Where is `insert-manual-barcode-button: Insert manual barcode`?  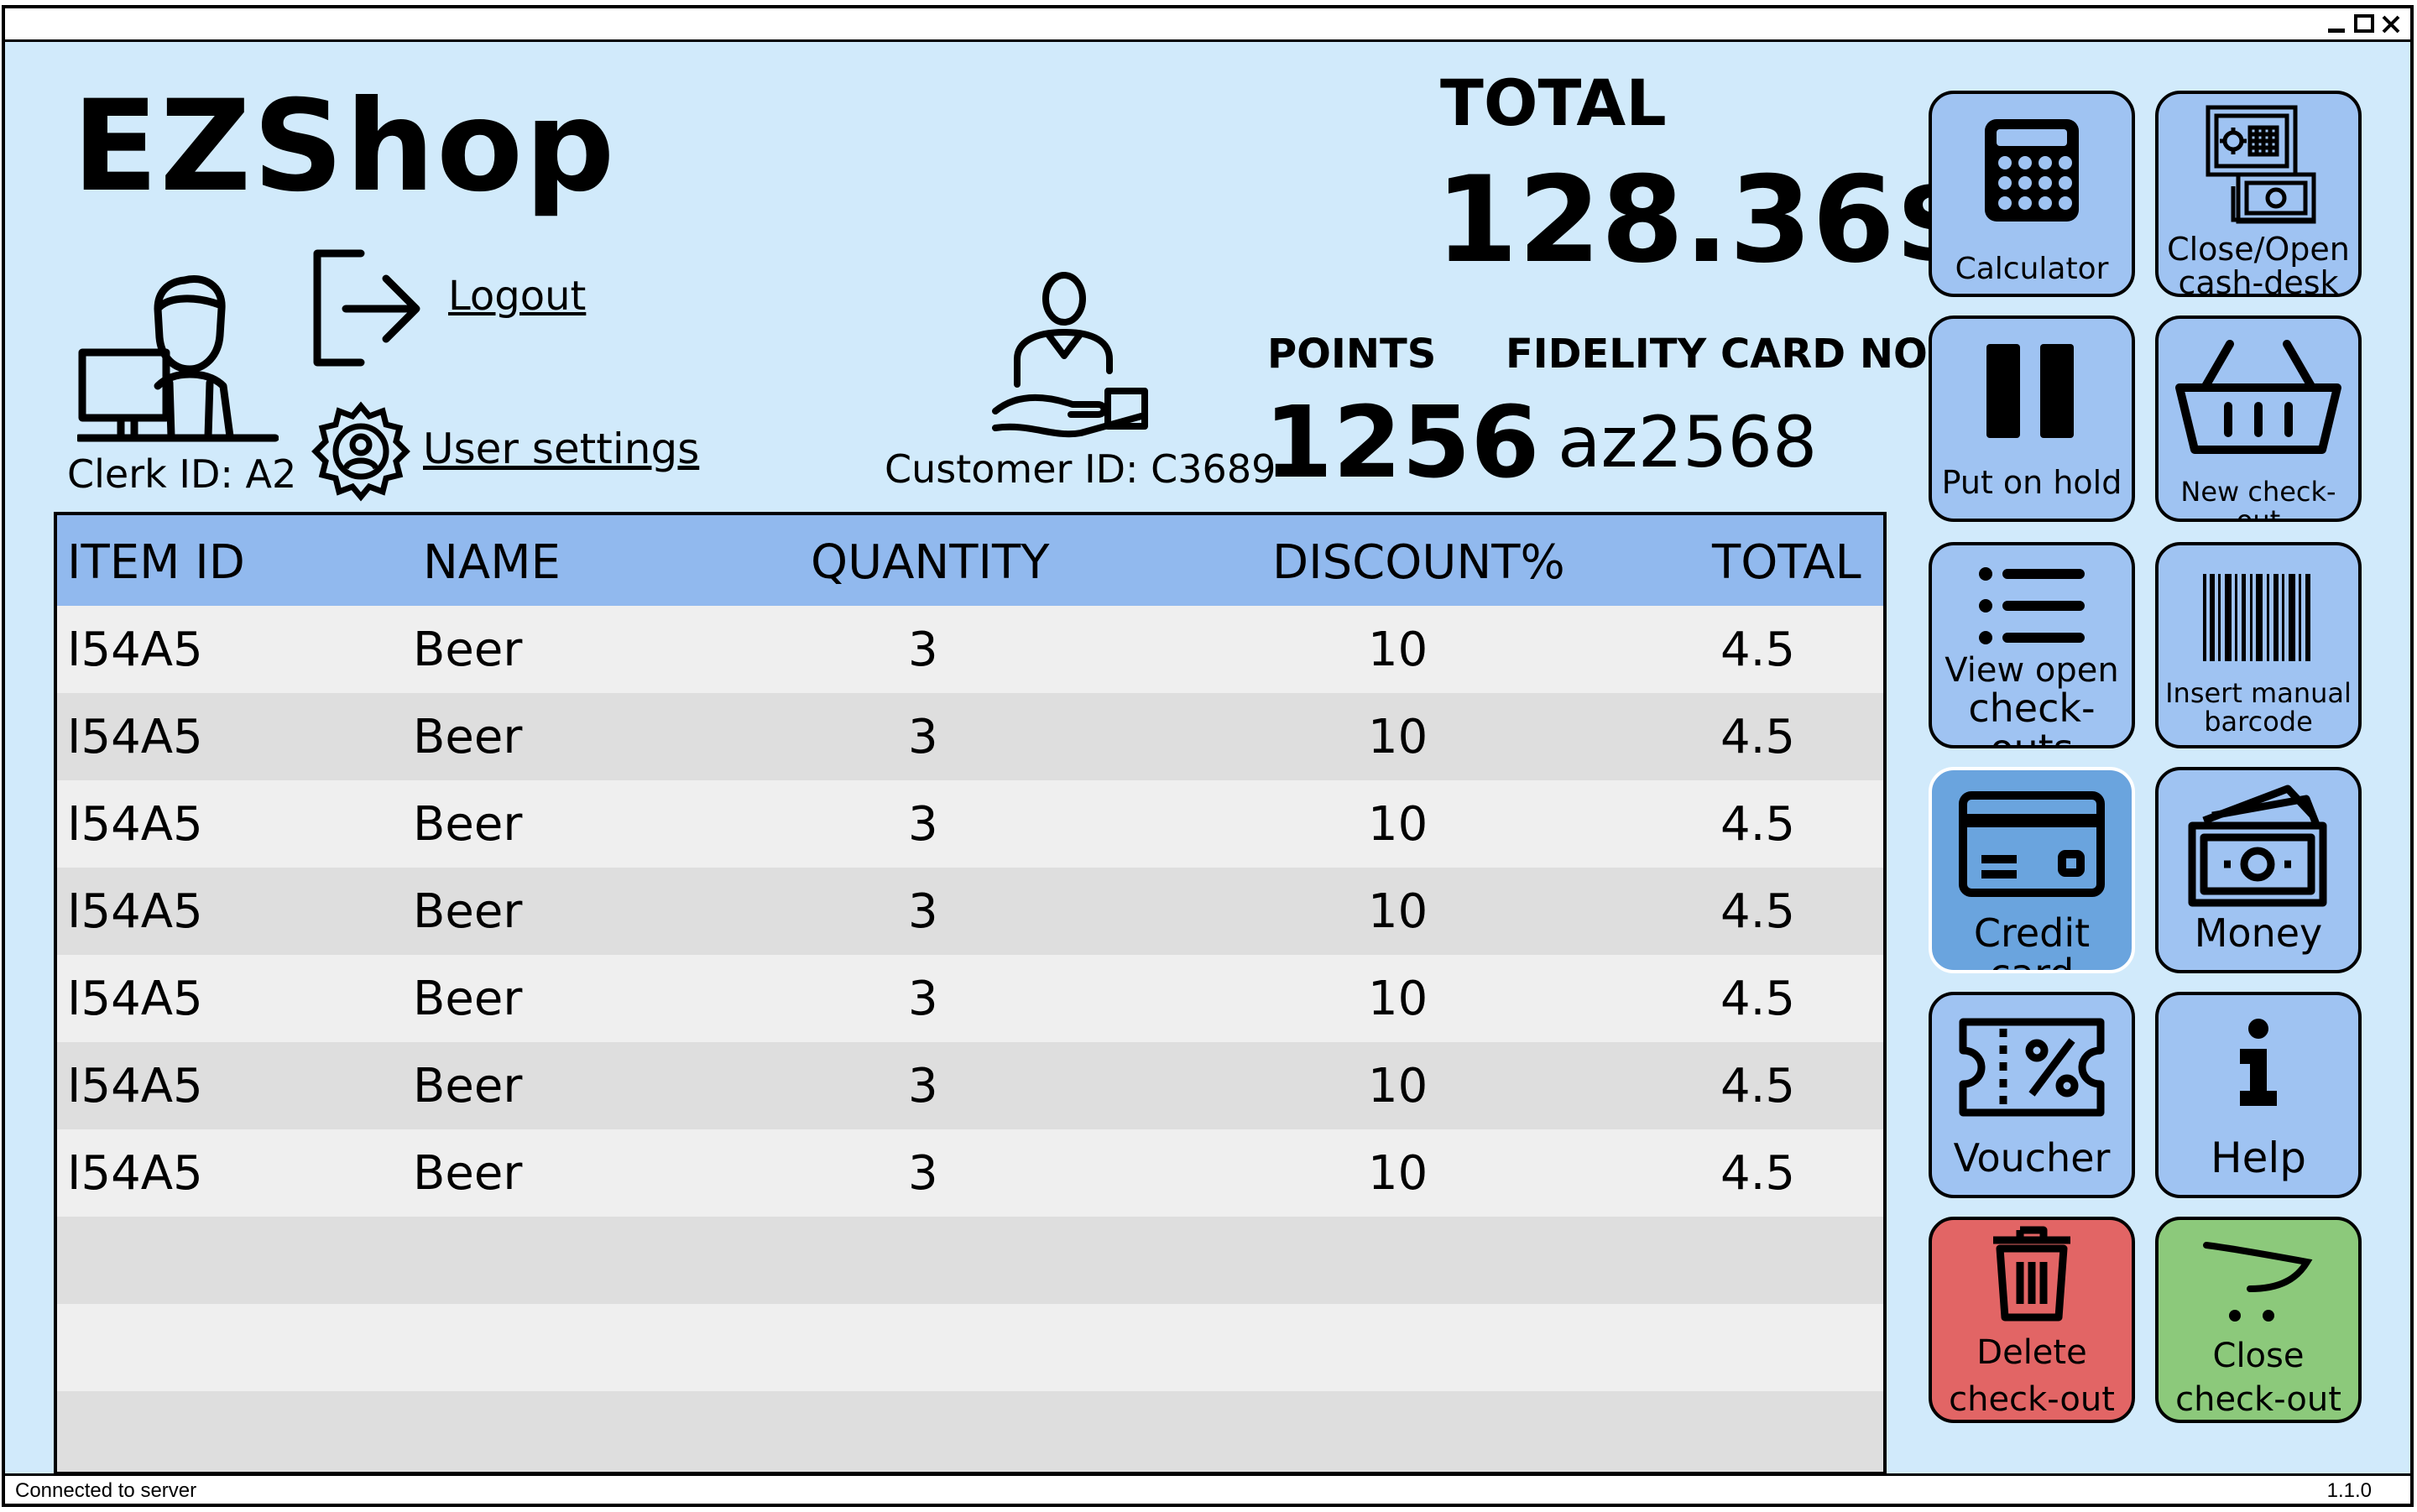
insert-manual-barcode-button: Insert manual barcode is located at coordinates (2258, 645).